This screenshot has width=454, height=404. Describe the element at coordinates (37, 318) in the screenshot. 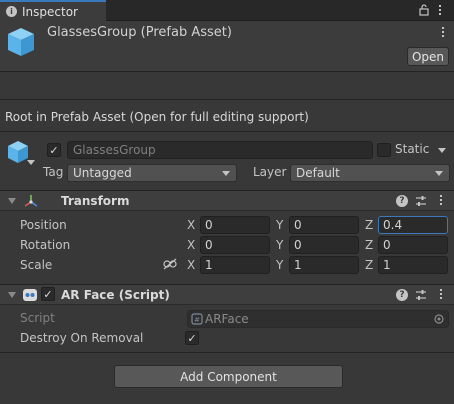

I see `script-label: Script` at that location.